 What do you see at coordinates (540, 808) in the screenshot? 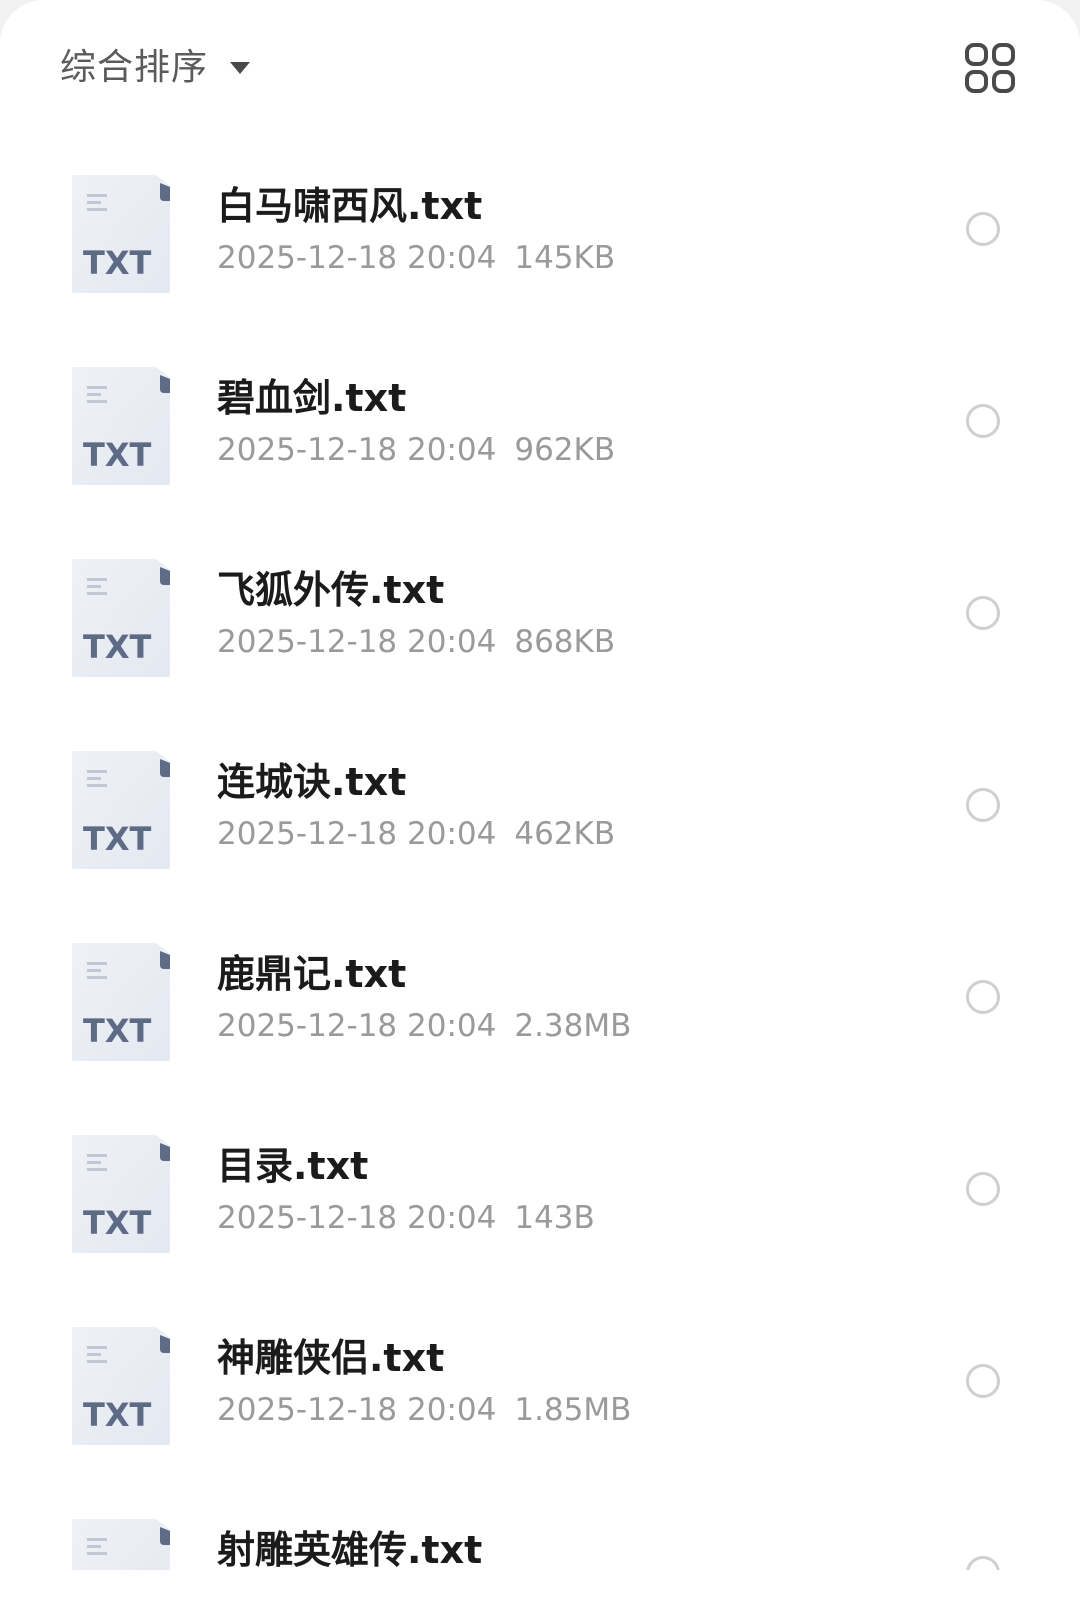
I see `list-item: TXT 连城诀.txt 2025-12-18 20:04 462KB` at bounding box center [540, 808].